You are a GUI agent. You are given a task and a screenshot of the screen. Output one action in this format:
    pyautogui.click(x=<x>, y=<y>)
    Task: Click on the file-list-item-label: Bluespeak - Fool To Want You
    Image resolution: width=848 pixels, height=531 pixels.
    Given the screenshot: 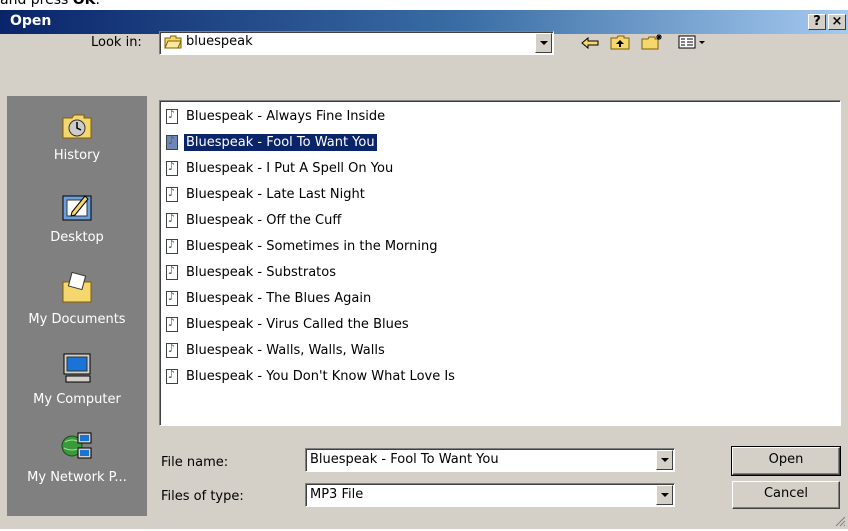 What is the action you would take?
    pyautogui.click(x=280, y=142)
    